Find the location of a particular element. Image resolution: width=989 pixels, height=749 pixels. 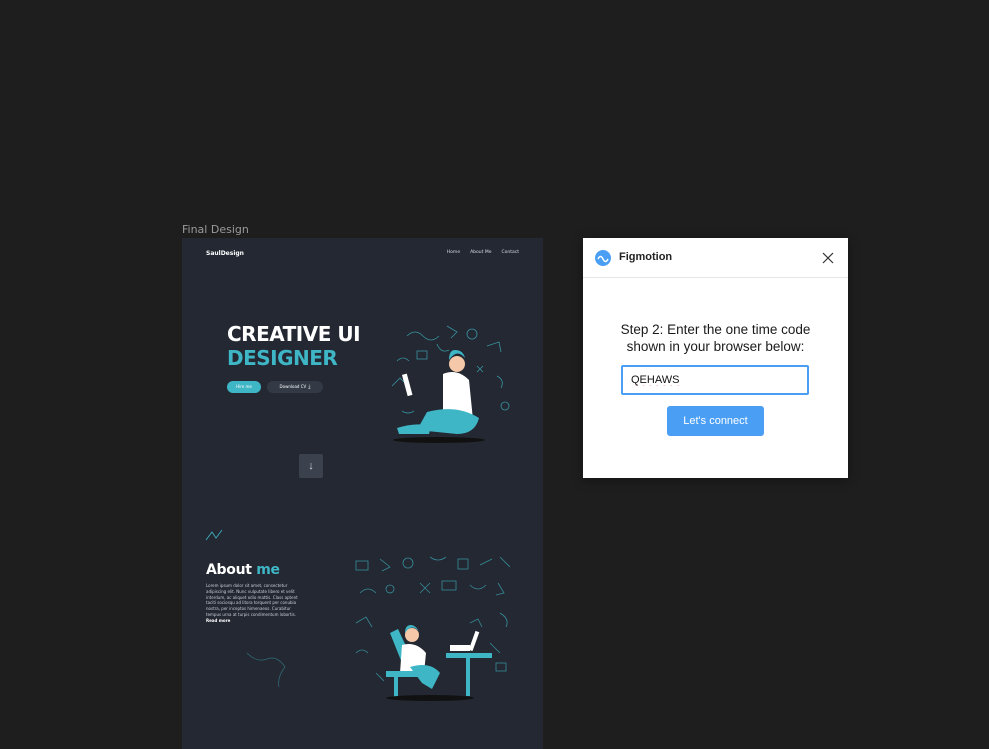

hero-illustration is located at coordinates (450, 384).